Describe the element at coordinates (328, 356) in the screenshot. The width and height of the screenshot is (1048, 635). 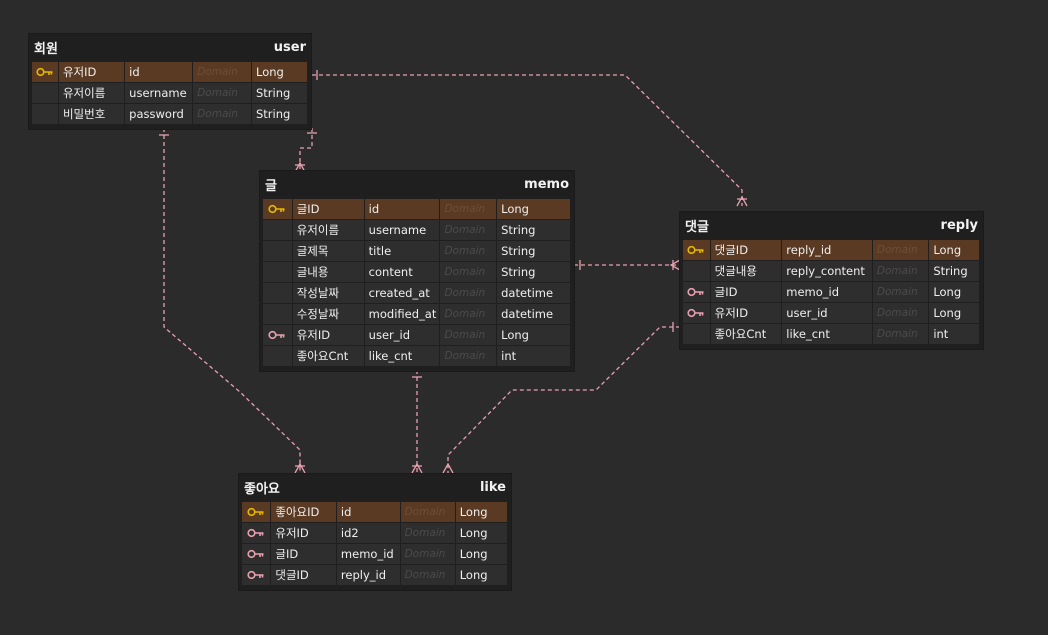
I see `column-logical-name: 좋아요Cnt` at that location.